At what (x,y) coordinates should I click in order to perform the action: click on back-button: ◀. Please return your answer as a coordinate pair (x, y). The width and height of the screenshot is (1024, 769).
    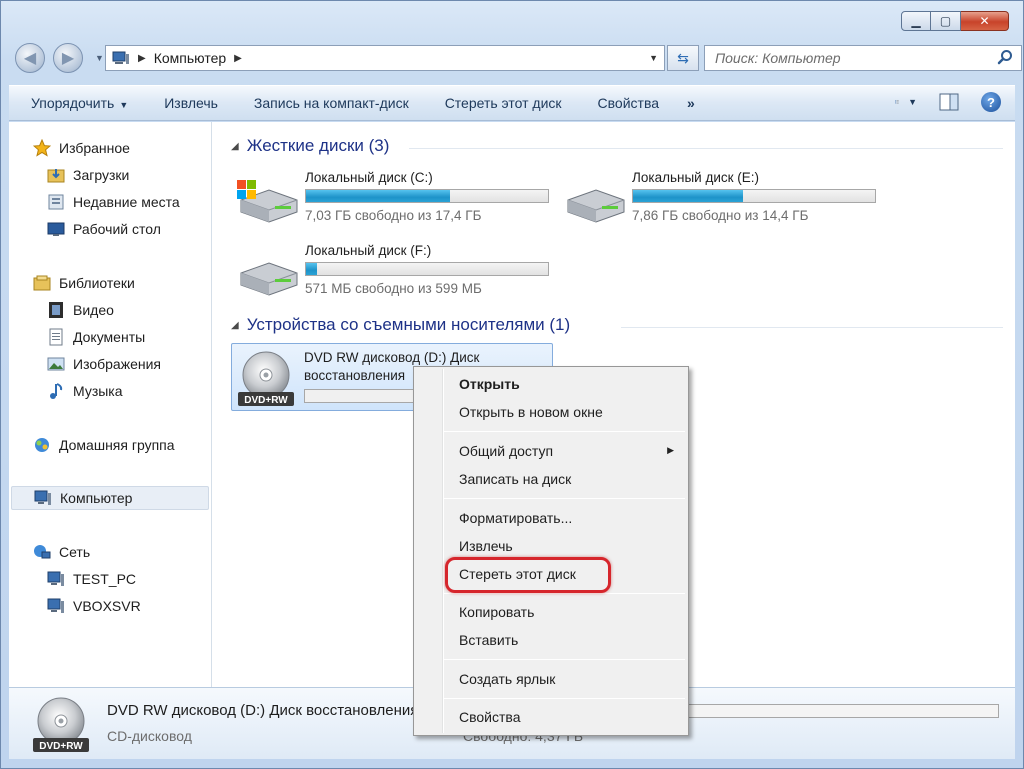
    Looking at the image, I should click on (30, 58).